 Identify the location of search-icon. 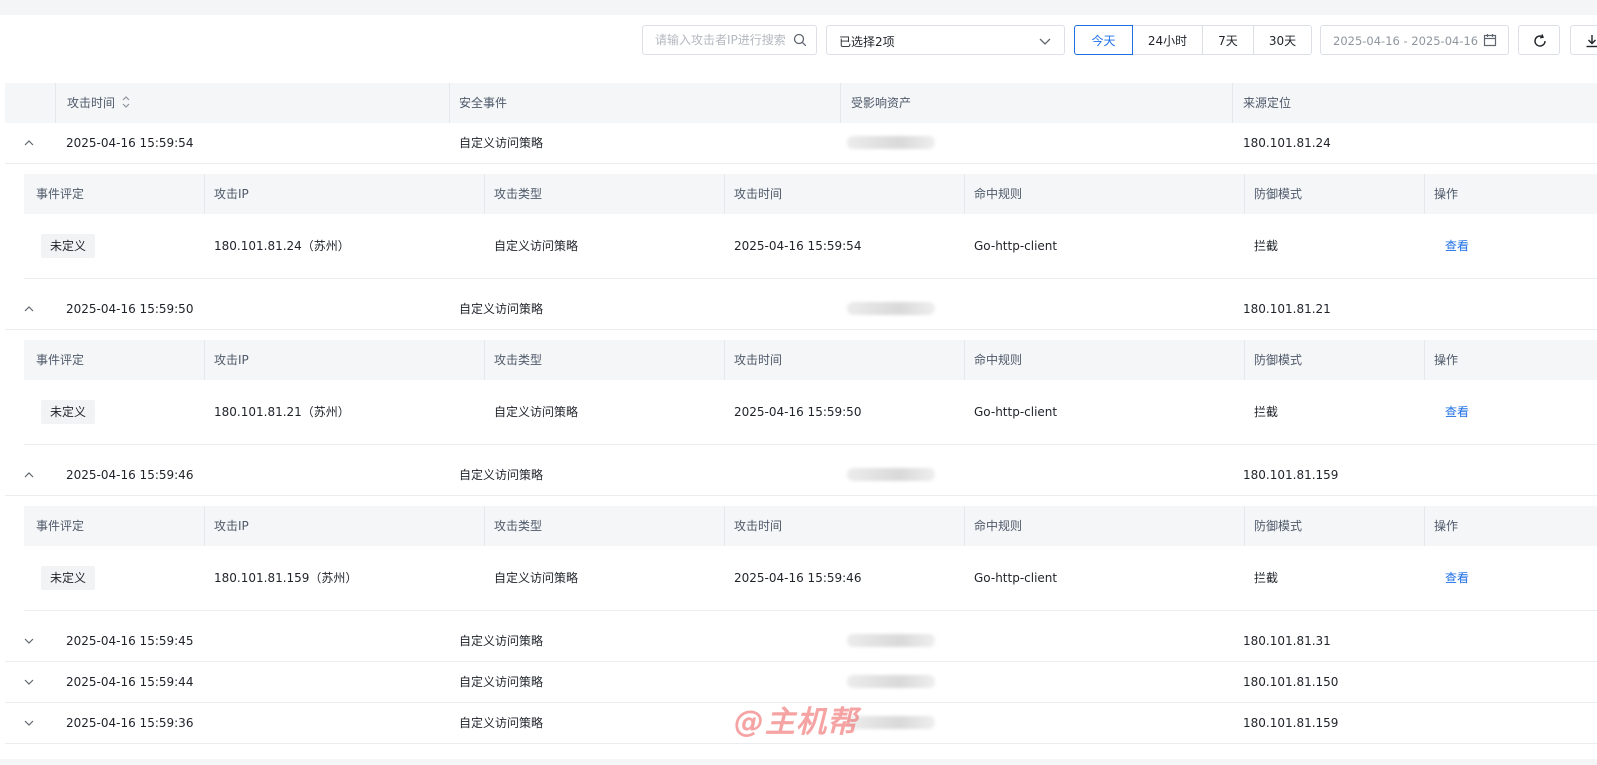
(800, 40).